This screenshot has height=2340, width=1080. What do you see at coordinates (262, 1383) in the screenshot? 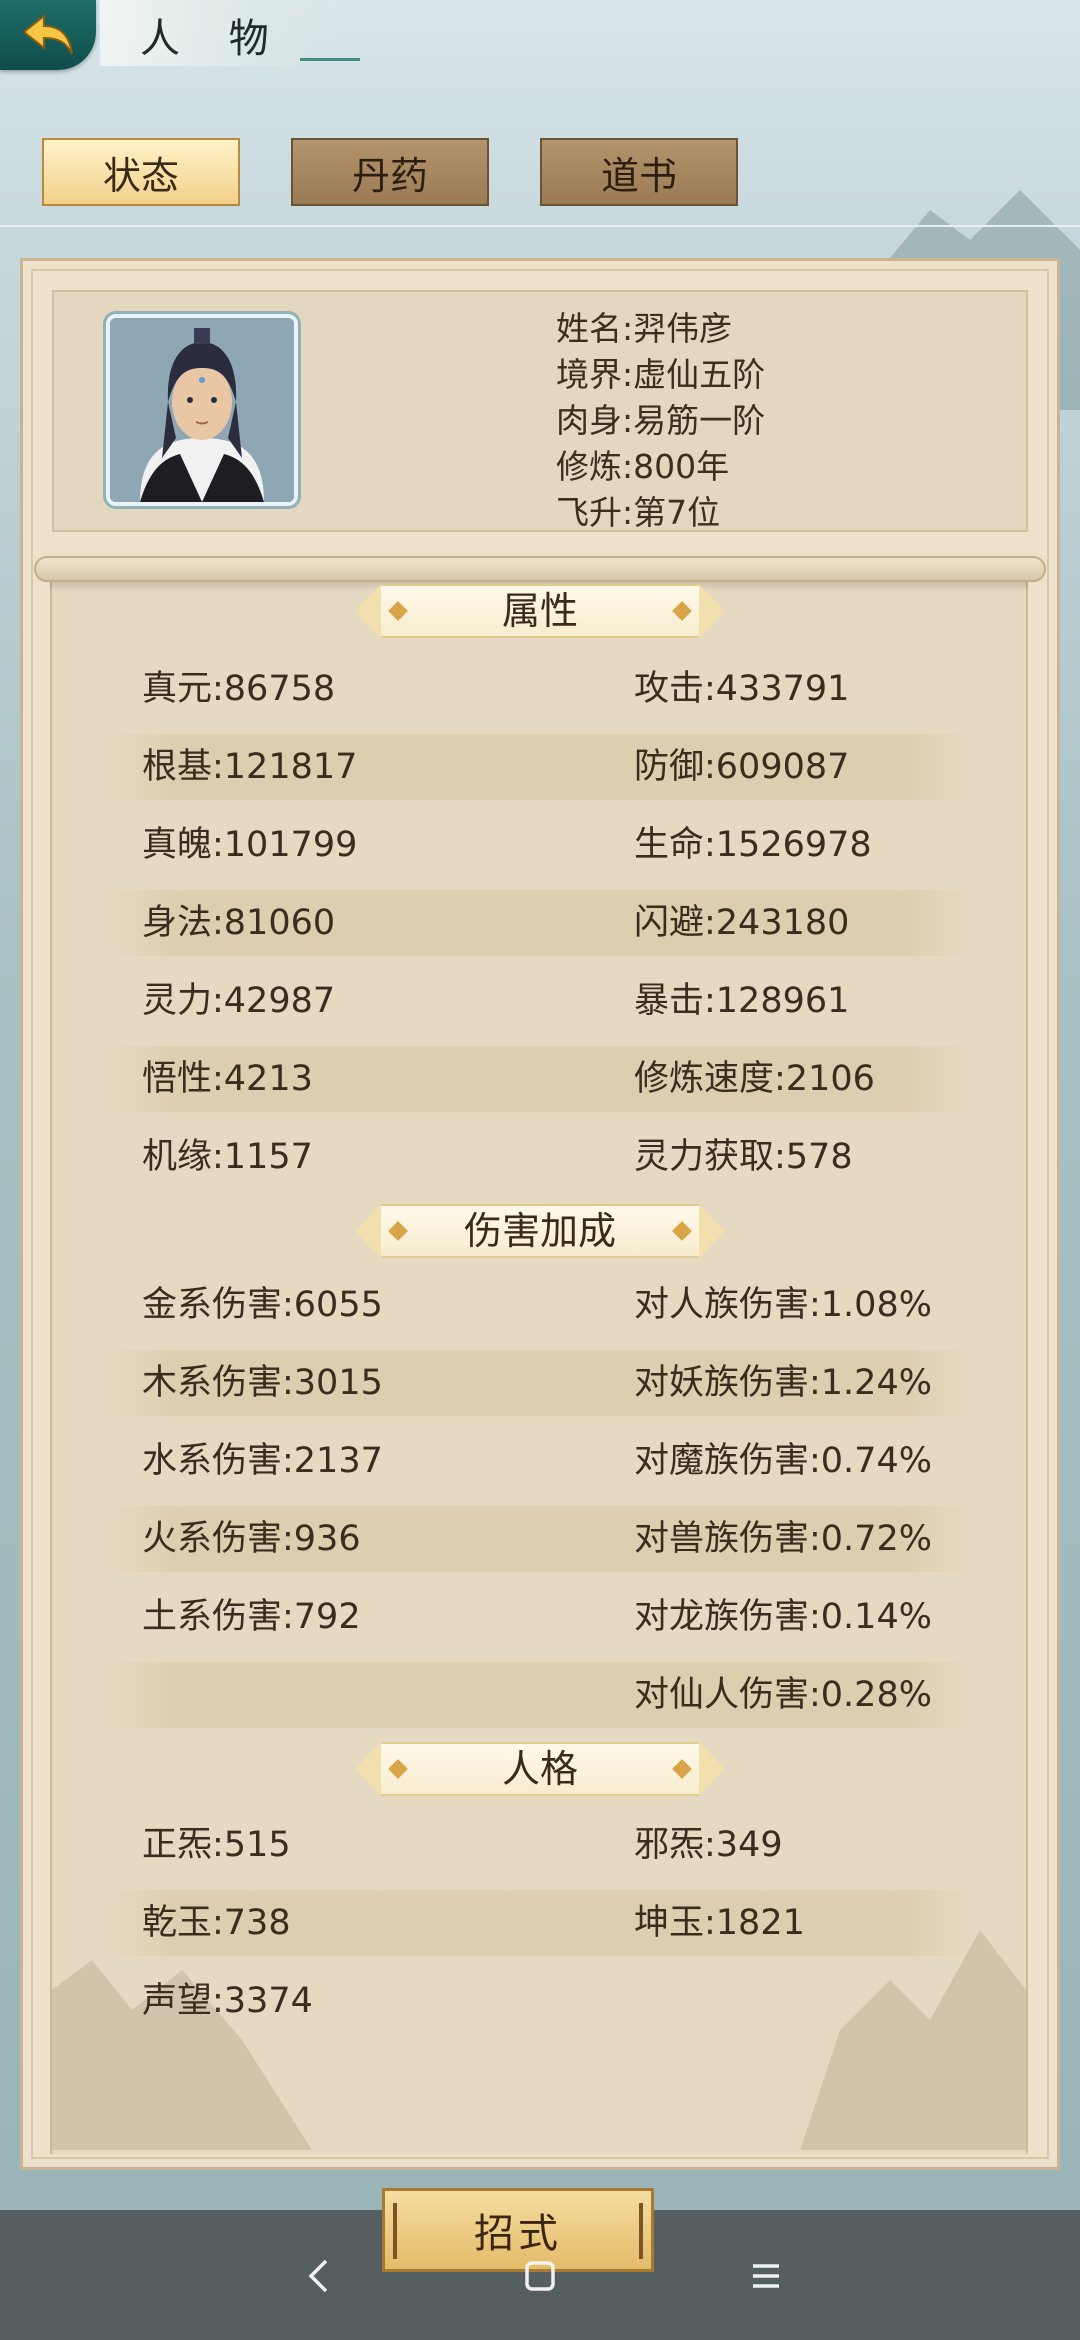
I see `damage-left: 木系伤害:3015` at bounding box center [262, 1383].